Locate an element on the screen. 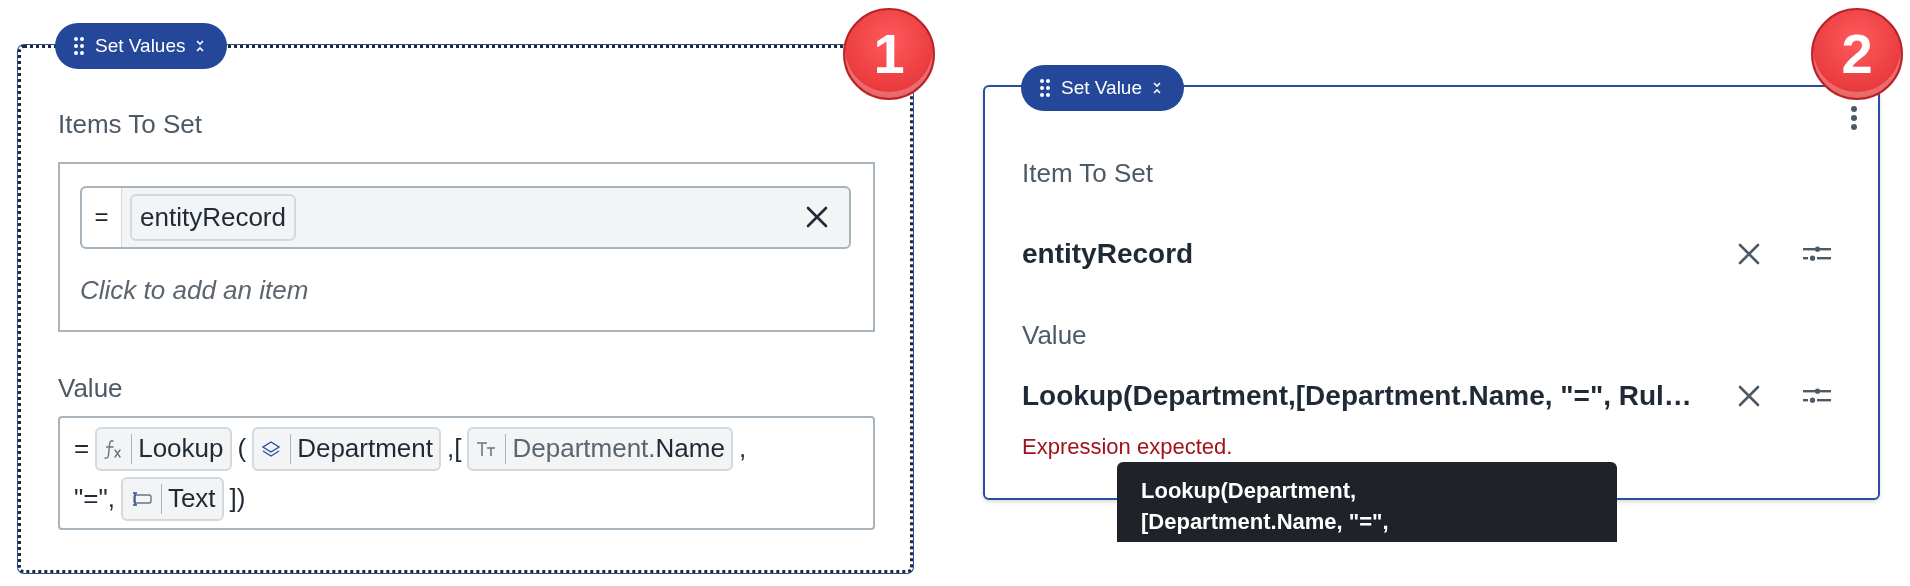 The image size is (1910, 586). expression-token: ,[ is located at coordinates (454, 449).